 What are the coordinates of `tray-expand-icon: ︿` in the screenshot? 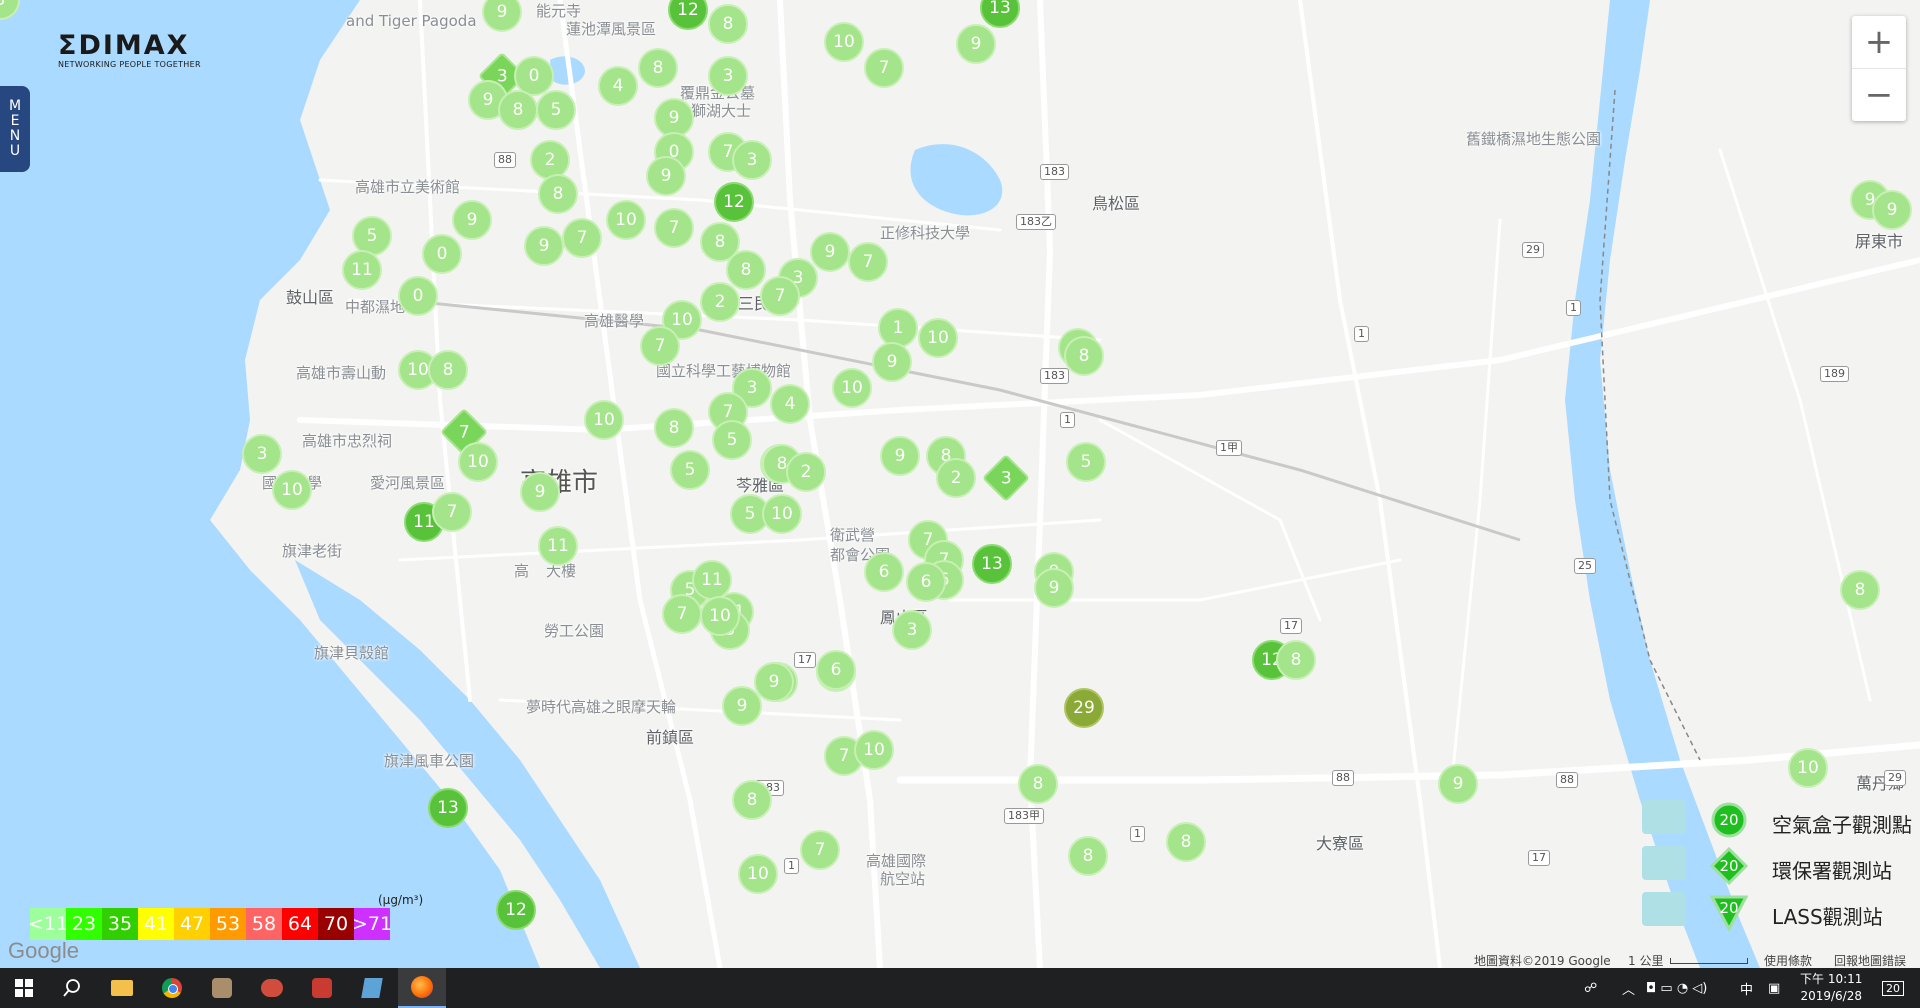 It's located at (1628, 988).